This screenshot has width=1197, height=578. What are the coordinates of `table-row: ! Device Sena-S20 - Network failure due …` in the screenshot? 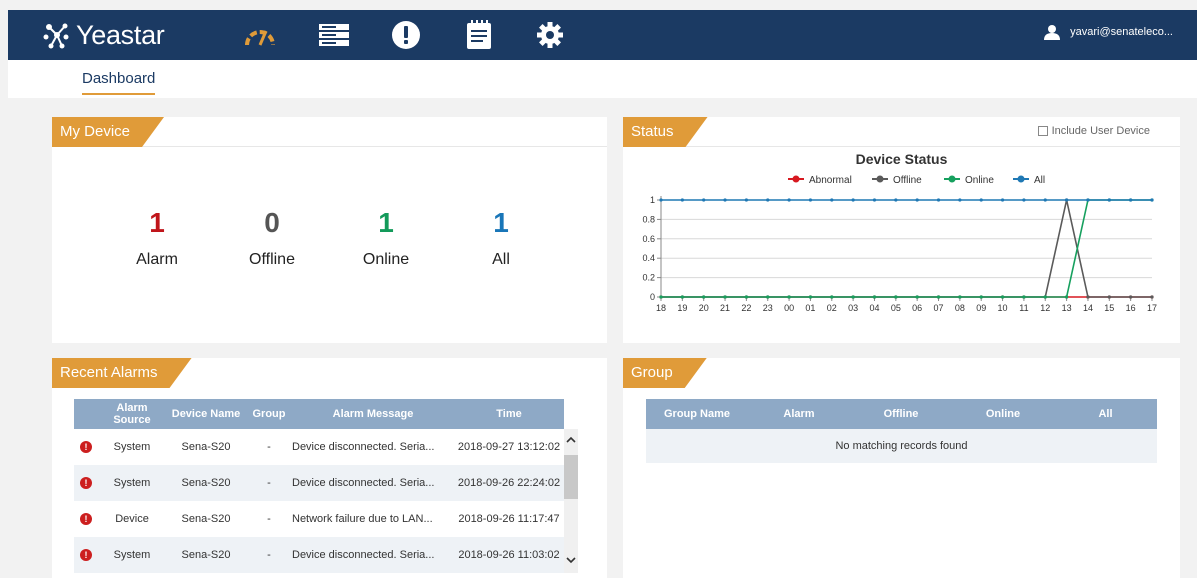 It's located at (319, 519).